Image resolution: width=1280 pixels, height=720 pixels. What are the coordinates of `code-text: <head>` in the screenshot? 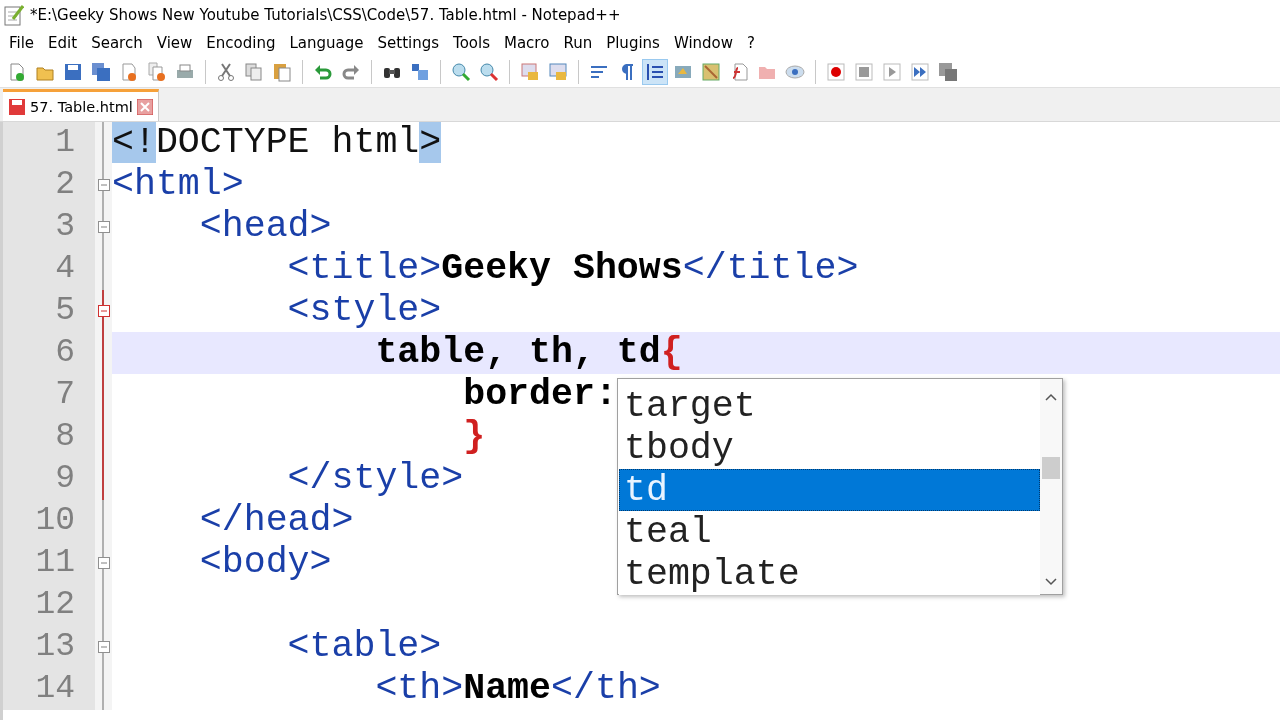 It's located at (265, 226).